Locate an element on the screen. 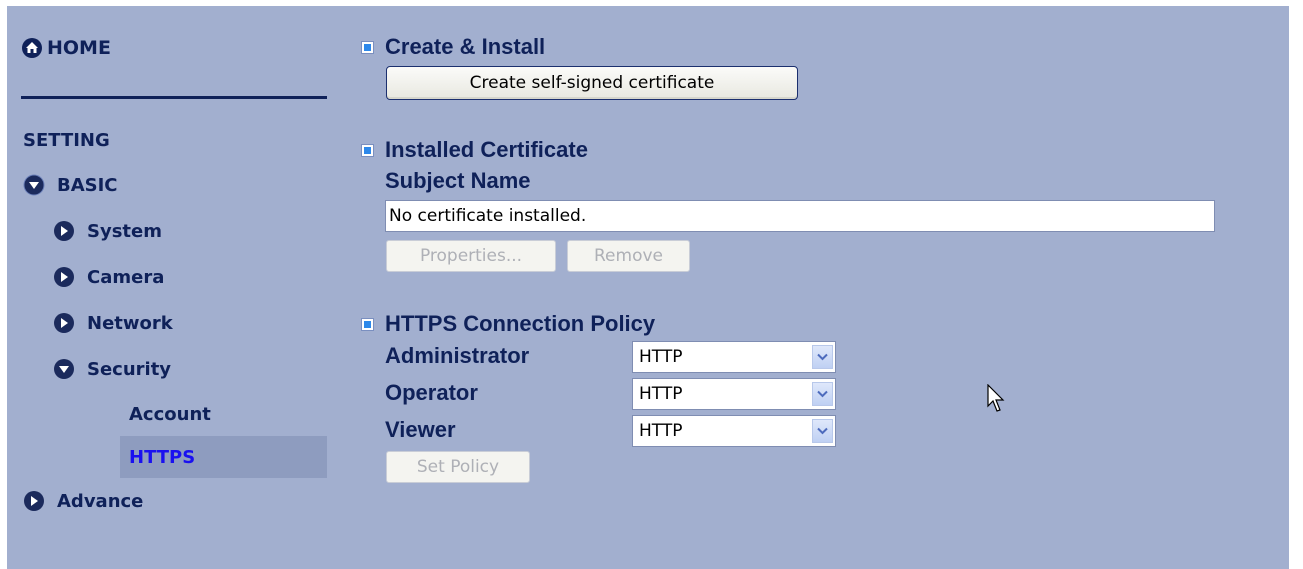 Image resolution: width=1303 pixels, height=569 pixels. sidebar-item-camera: Camera is located at coordinates (108, 277).